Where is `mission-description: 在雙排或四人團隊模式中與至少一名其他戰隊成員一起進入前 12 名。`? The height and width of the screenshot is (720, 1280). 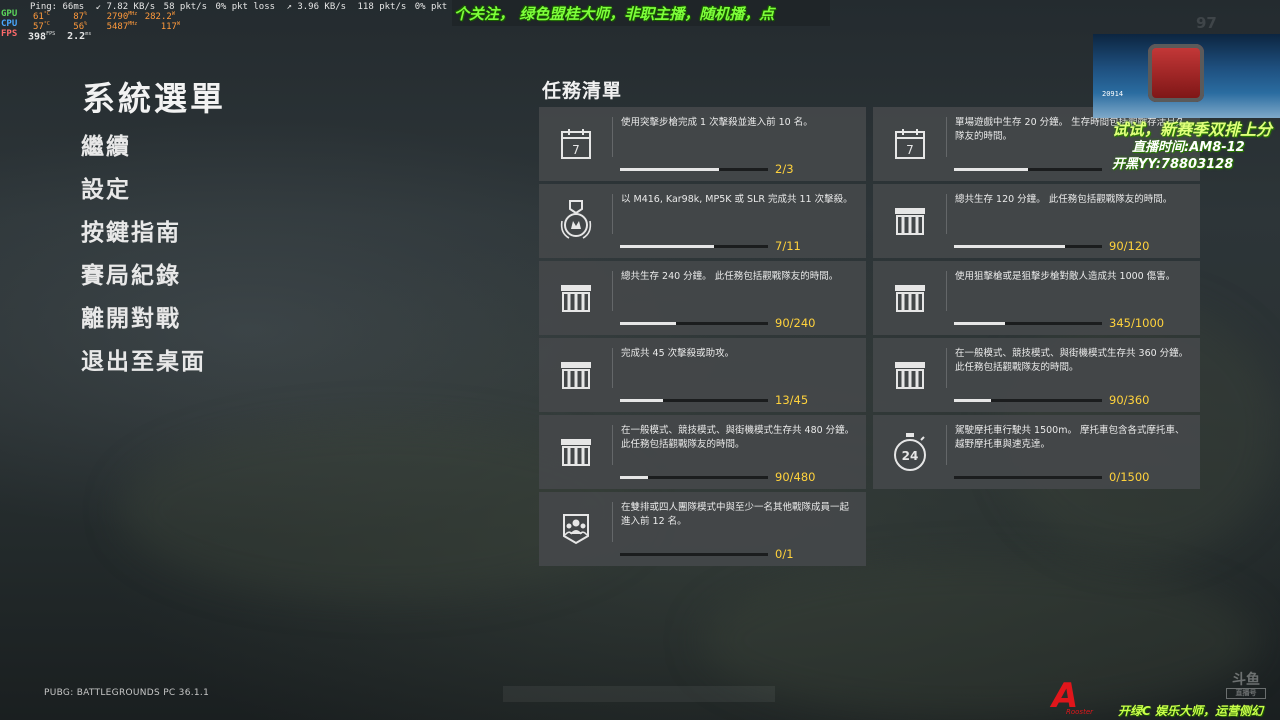 mission-description: 在雙排或四人團隊模式中與至少一名其他戰隊成員一起進入前 12 名。 is located at coordinates (735, 514).